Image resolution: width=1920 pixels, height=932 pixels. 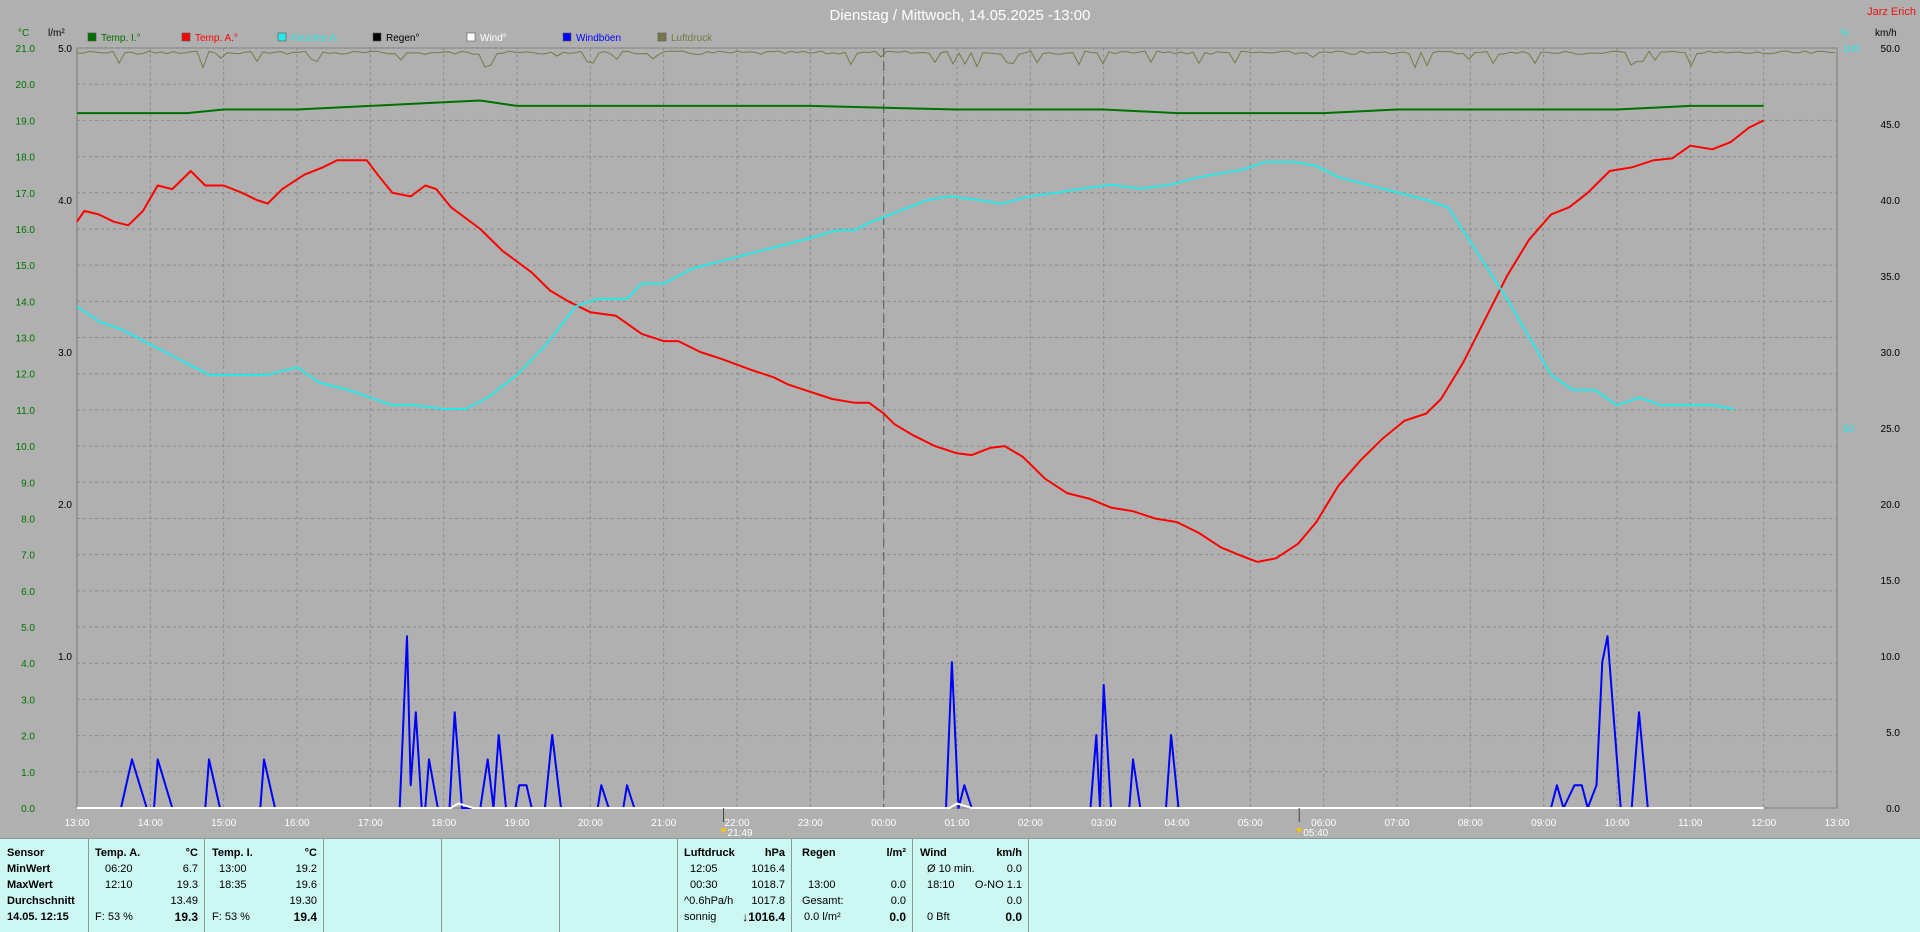 What do you see at coordinates (1616, 823) in the screenshot?
I see `time-tick-label: 10:00` at bounding box center [1616, 823].